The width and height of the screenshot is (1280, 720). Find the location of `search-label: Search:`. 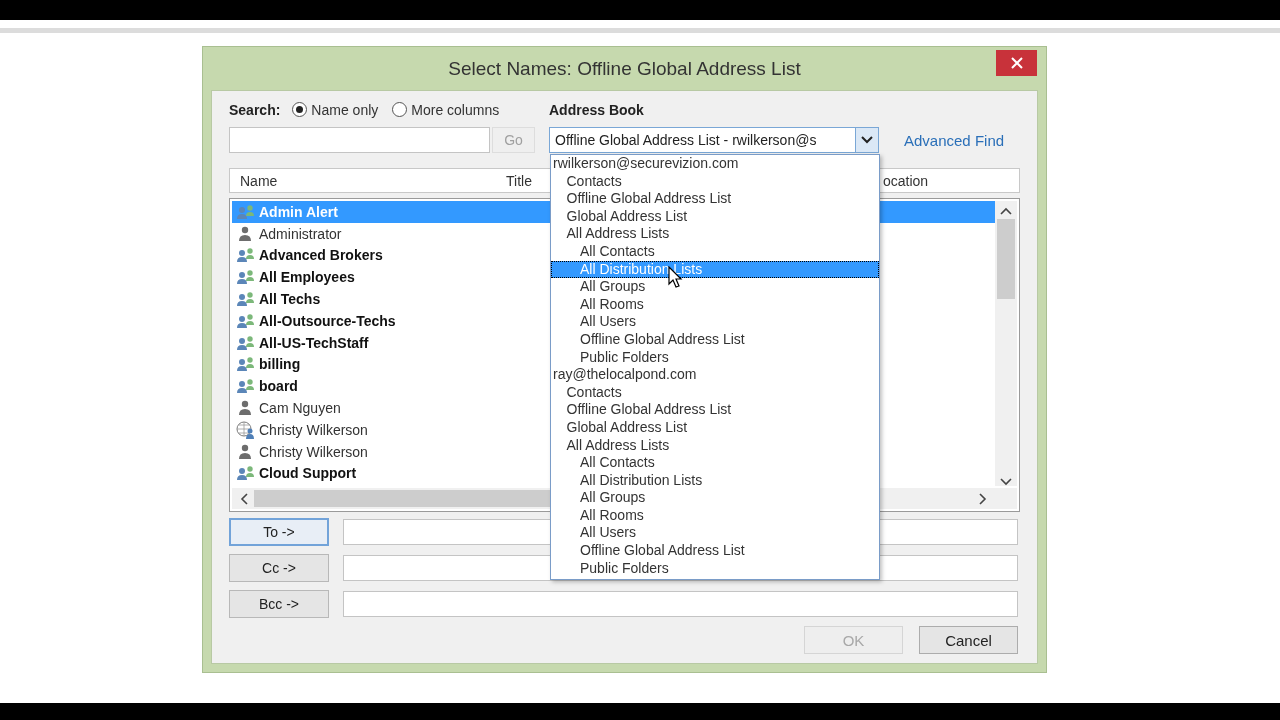

search-label: Search: is located at coordinates (255, 109).